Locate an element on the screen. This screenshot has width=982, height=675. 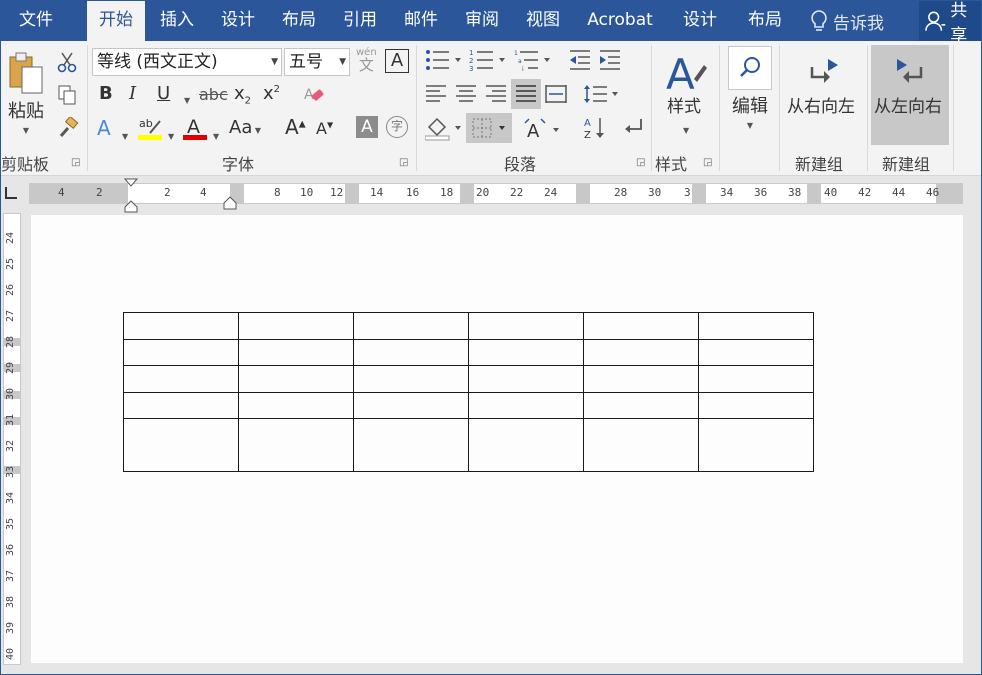
enclose-characters-button: 字 is located at coordinates (397, 127).